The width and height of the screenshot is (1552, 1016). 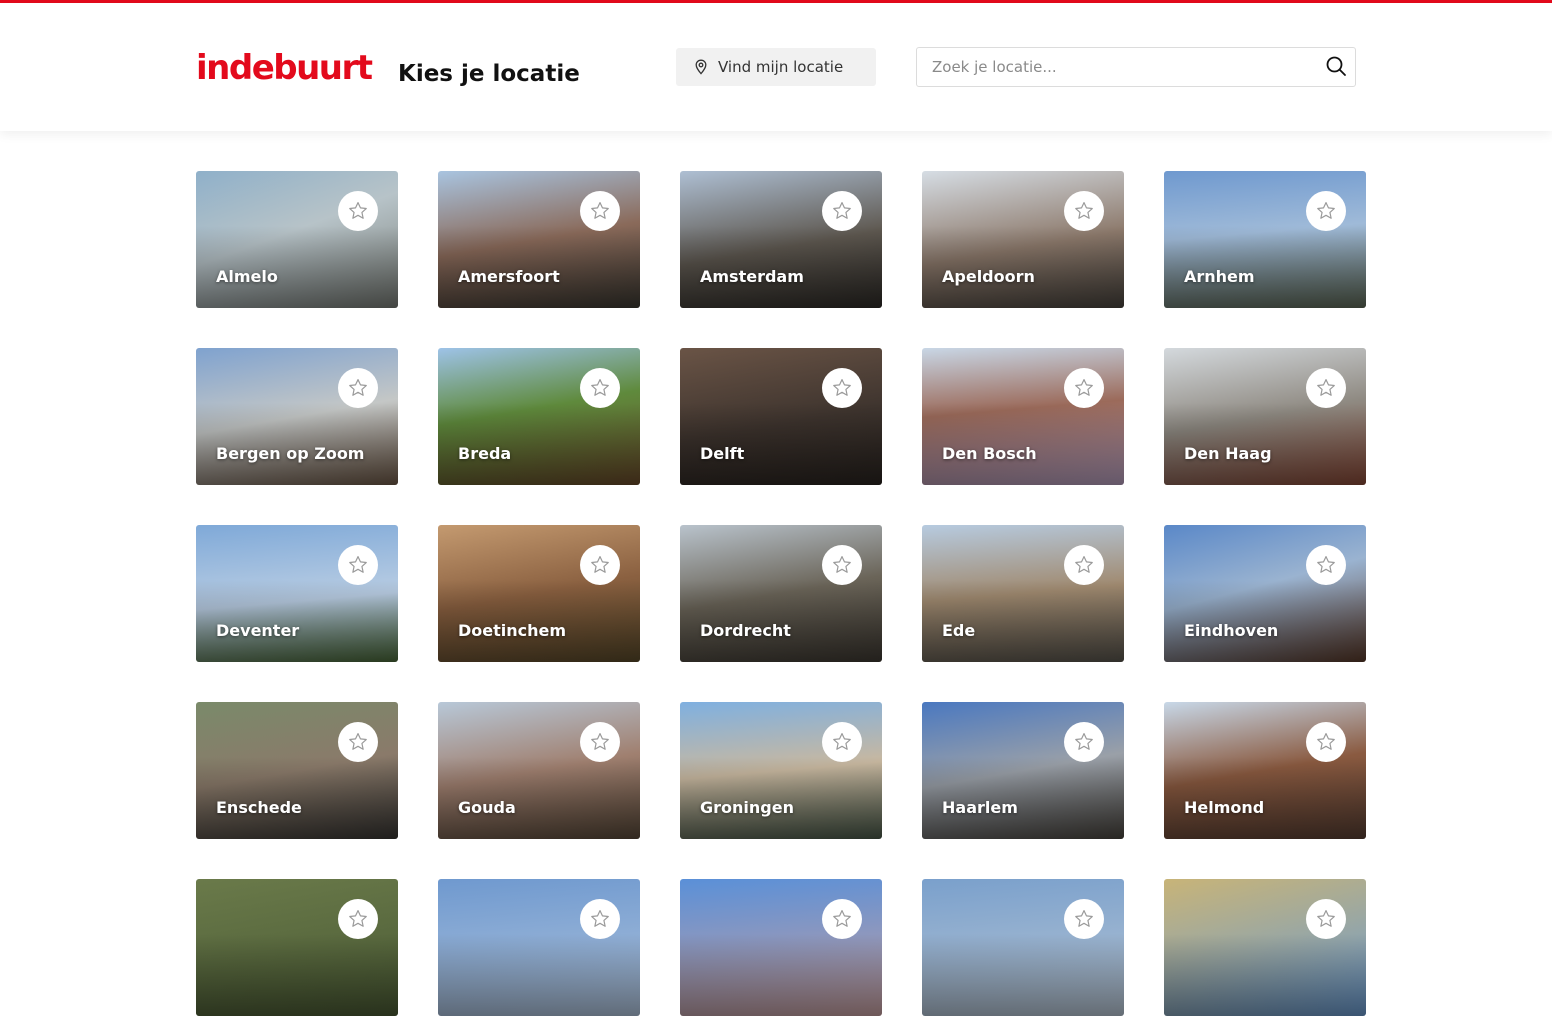 What do you see at coordinates (290, 453) in the screenshot?
I see `city-name: Bergen op Zoom` at bounding box center [290, 453].